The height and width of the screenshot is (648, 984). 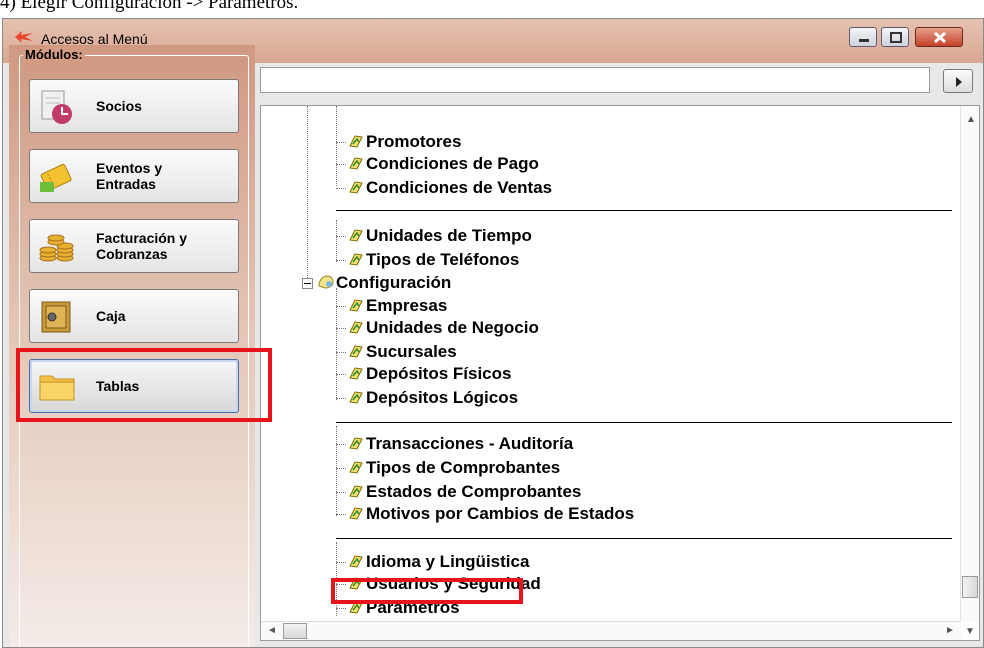 I want to click on tree-item-tipos-comprobantes: Tipos de Comprobantes, so click(x=453, y=468).